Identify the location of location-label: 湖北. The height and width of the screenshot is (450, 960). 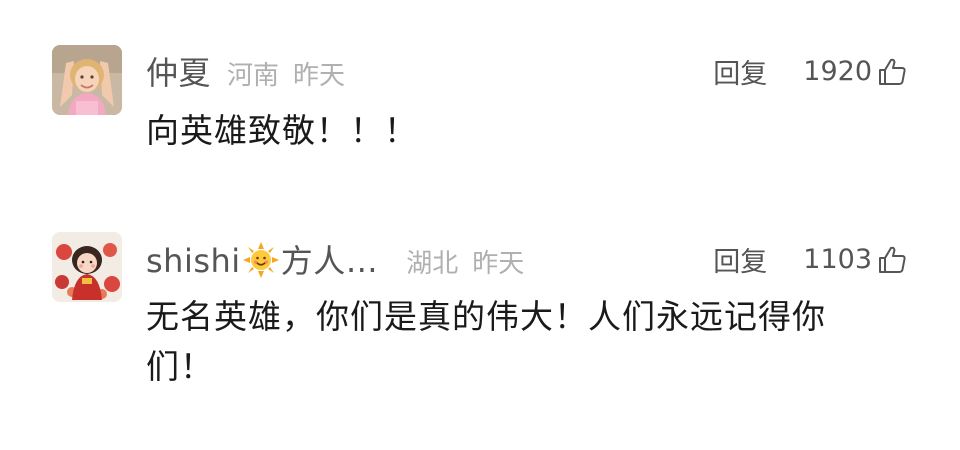
(432, 264).